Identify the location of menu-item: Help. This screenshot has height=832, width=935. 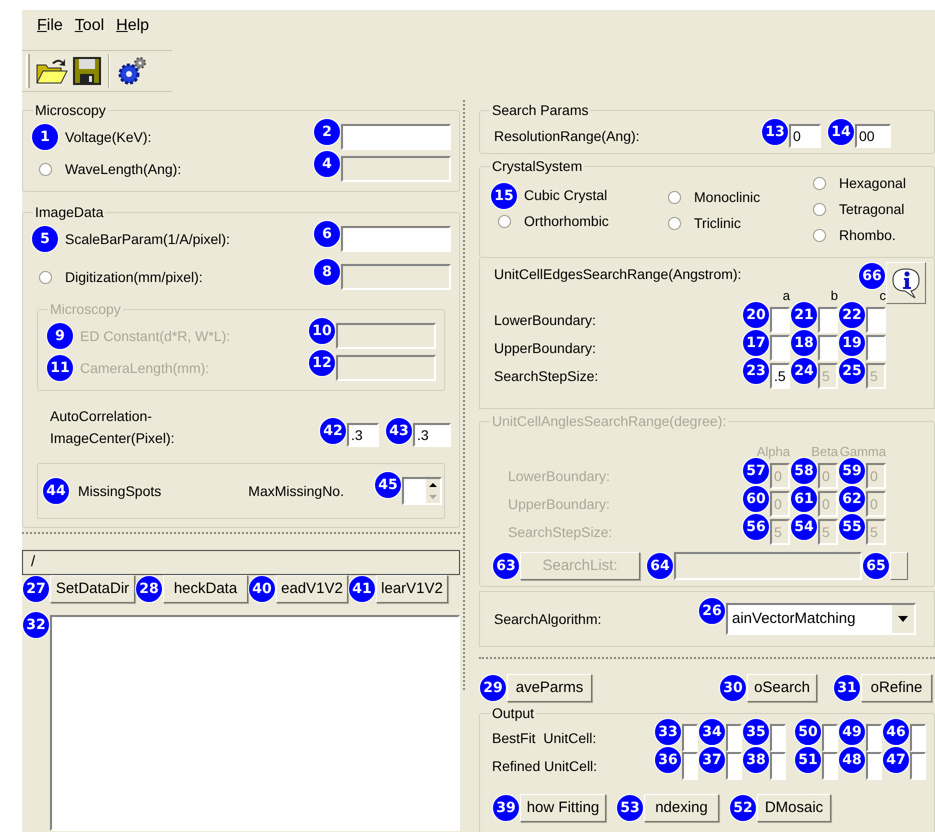
(133, 26).